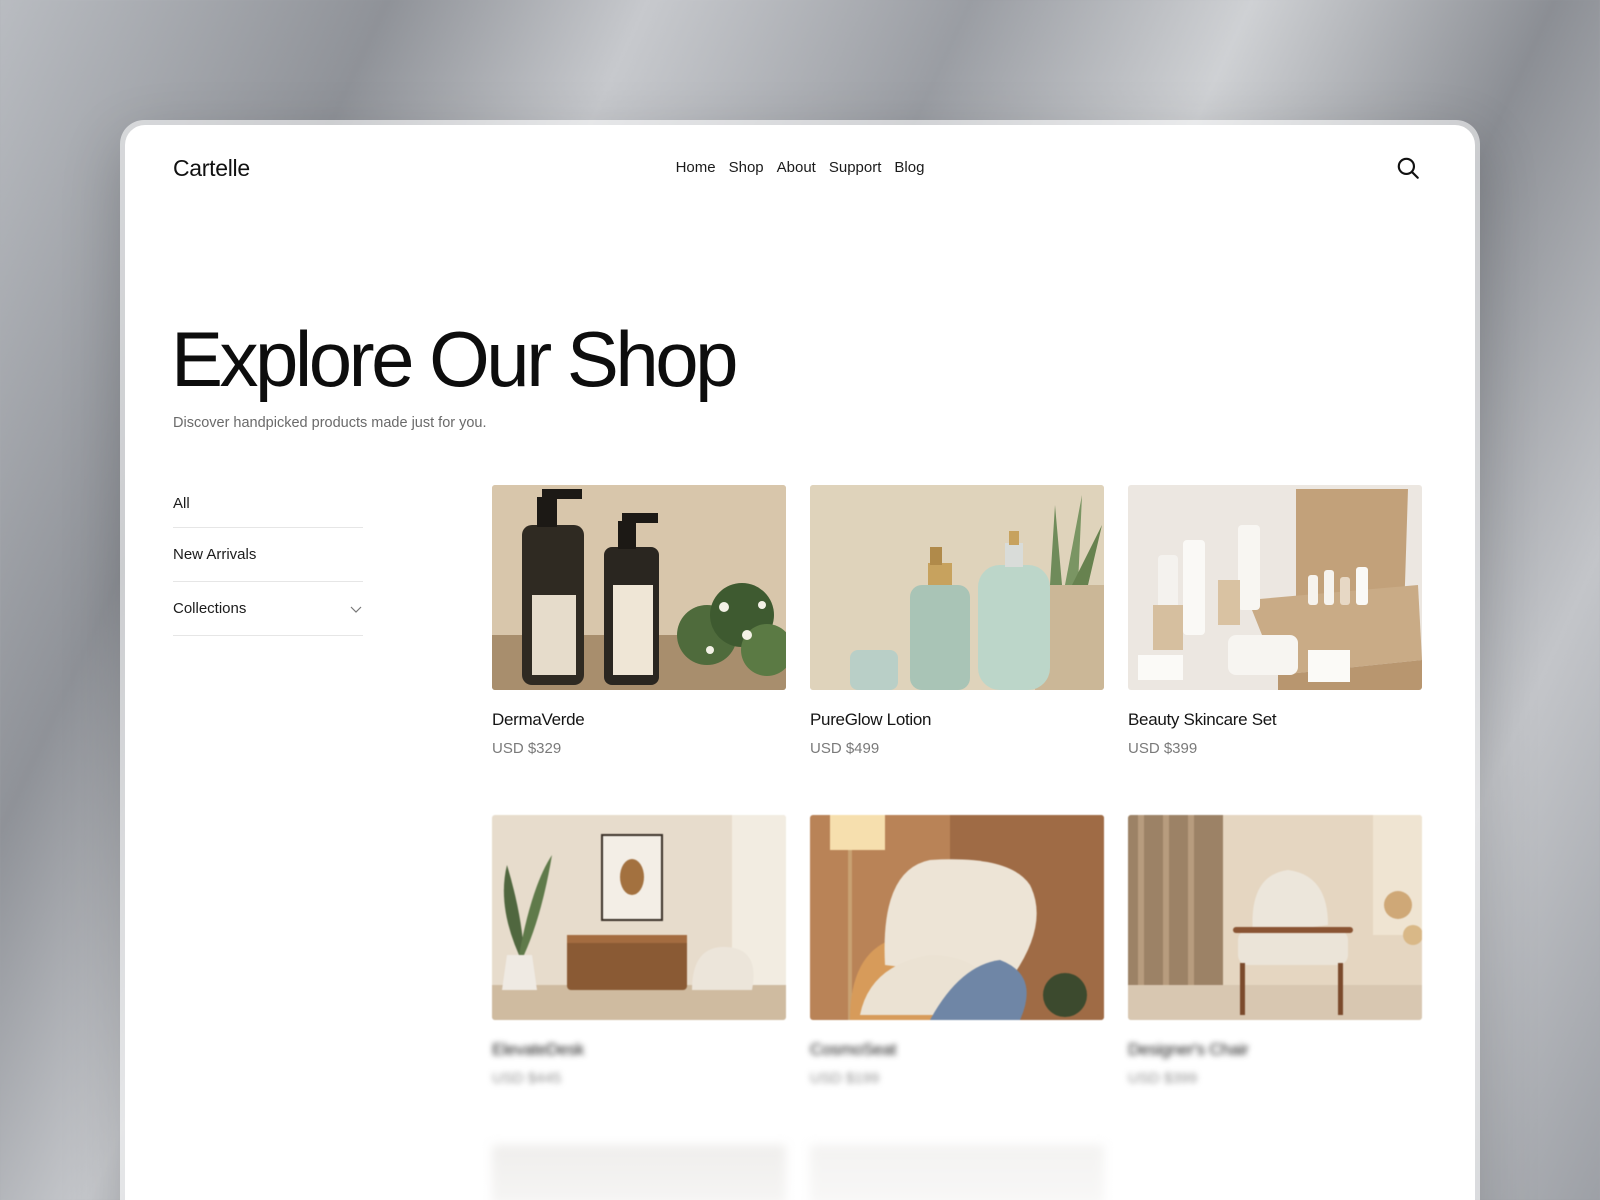 The width and height of the screenshot is (1600, 1200). Describe the element at coordinates (853, 1049) in the screenshot. I see `product-name: CosmoSeat` at that location.